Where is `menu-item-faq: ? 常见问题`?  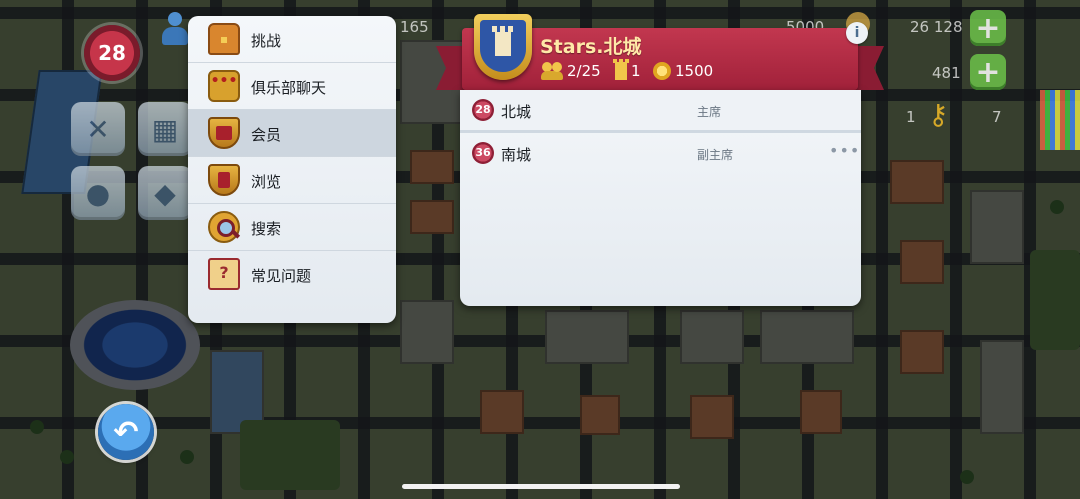 menu-item-faq: ? 常见问题 is located at coordinates (292, 274).